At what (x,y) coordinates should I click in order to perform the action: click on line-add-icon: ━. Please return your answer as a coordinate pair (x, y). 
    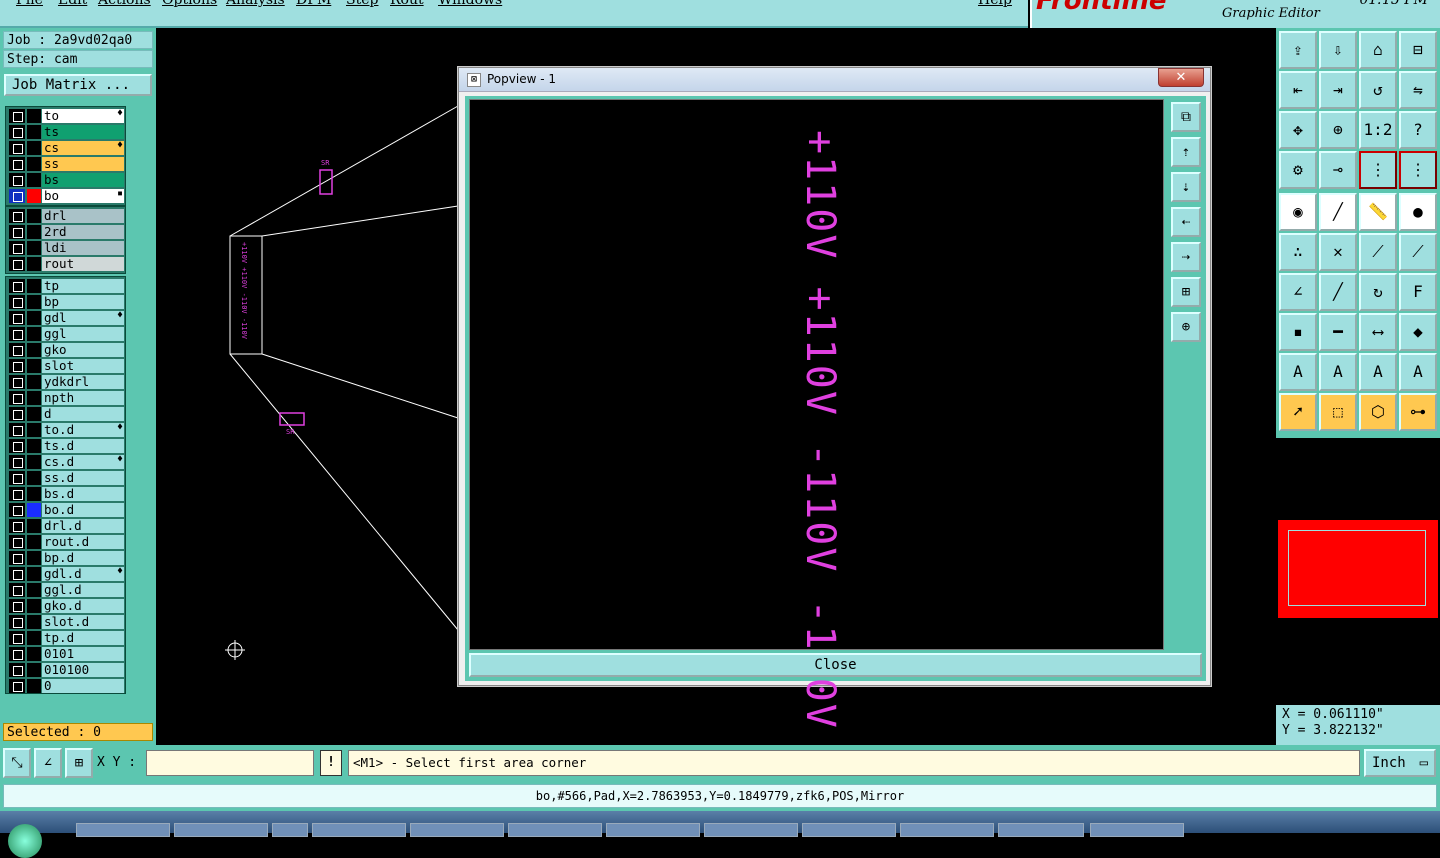
    Looking at the image, I should click on (1338, 332).